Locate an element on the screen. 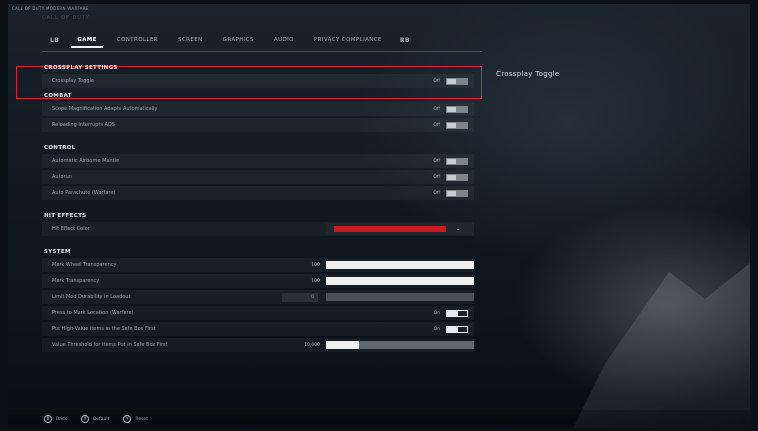 The width and height of the screenshot is (758, 431). setting-label: Mark Wheel Transparency is located at coordinates (84, 265).